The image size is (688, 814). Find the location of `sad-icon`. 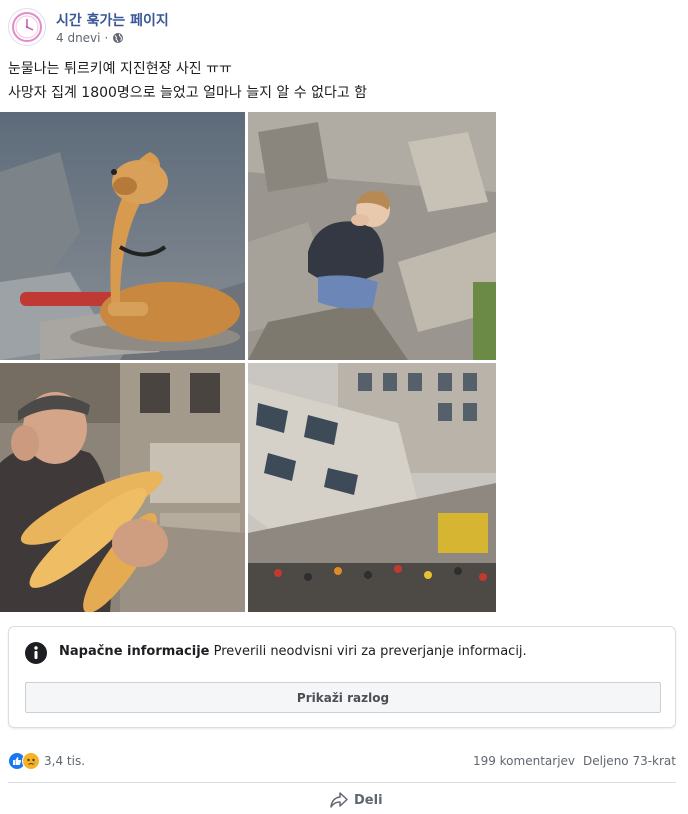

sad-icon is located at coordinates (31, 761).